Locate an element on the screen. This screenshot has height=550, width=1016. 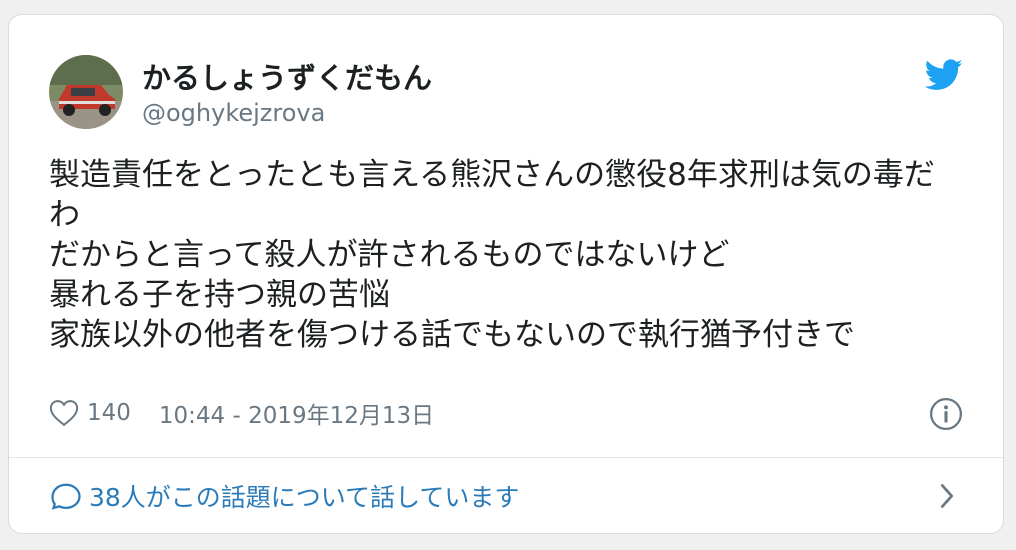
avatar is located at coordinates (86, 92).